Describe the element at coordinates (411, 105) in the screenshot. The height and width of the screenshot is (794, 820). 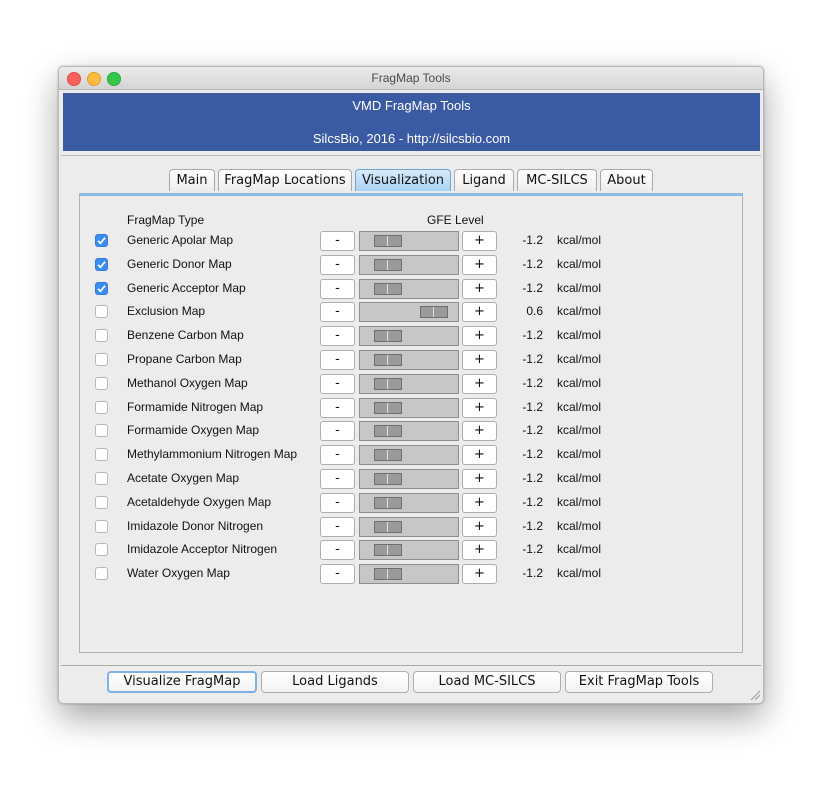
I see `banner-title: VMD FragMap Tools` at that location.